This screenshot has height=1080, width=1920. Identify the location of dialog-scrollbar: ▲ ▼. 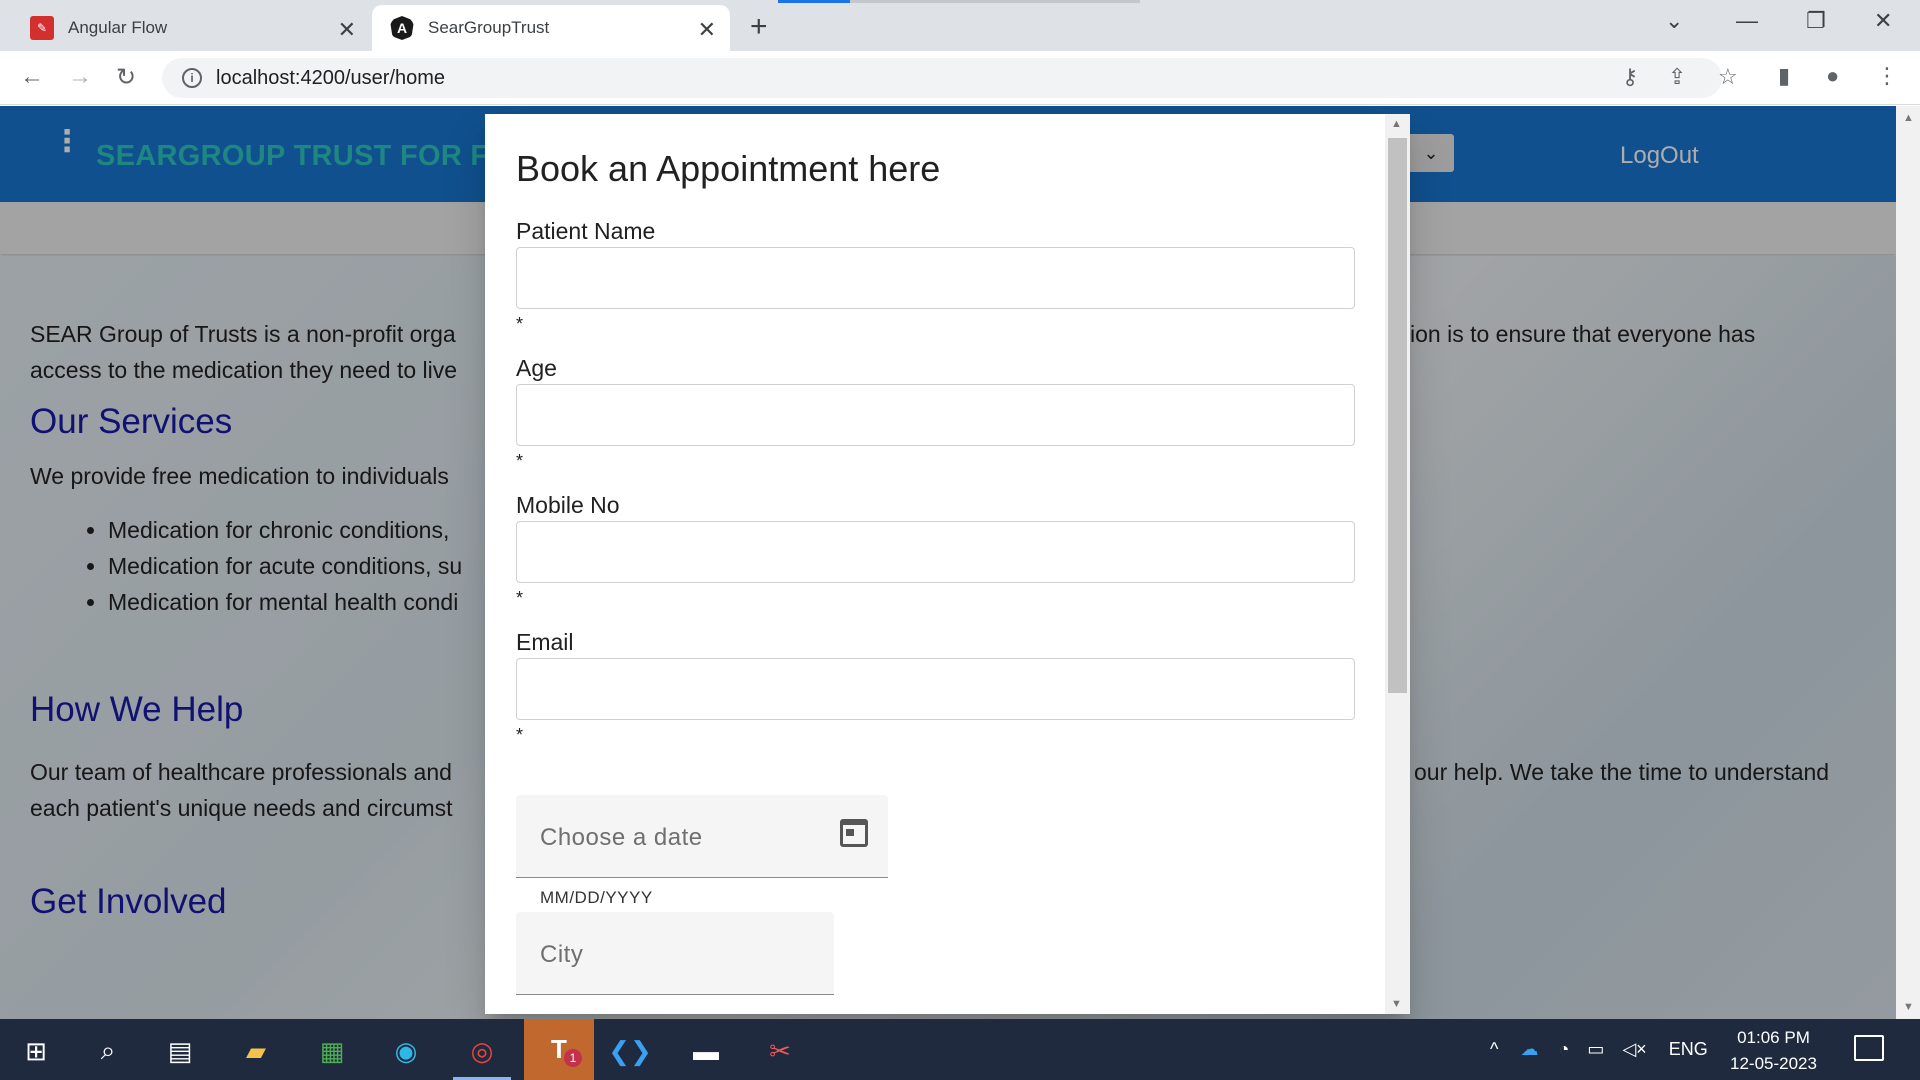
(1397, 564).